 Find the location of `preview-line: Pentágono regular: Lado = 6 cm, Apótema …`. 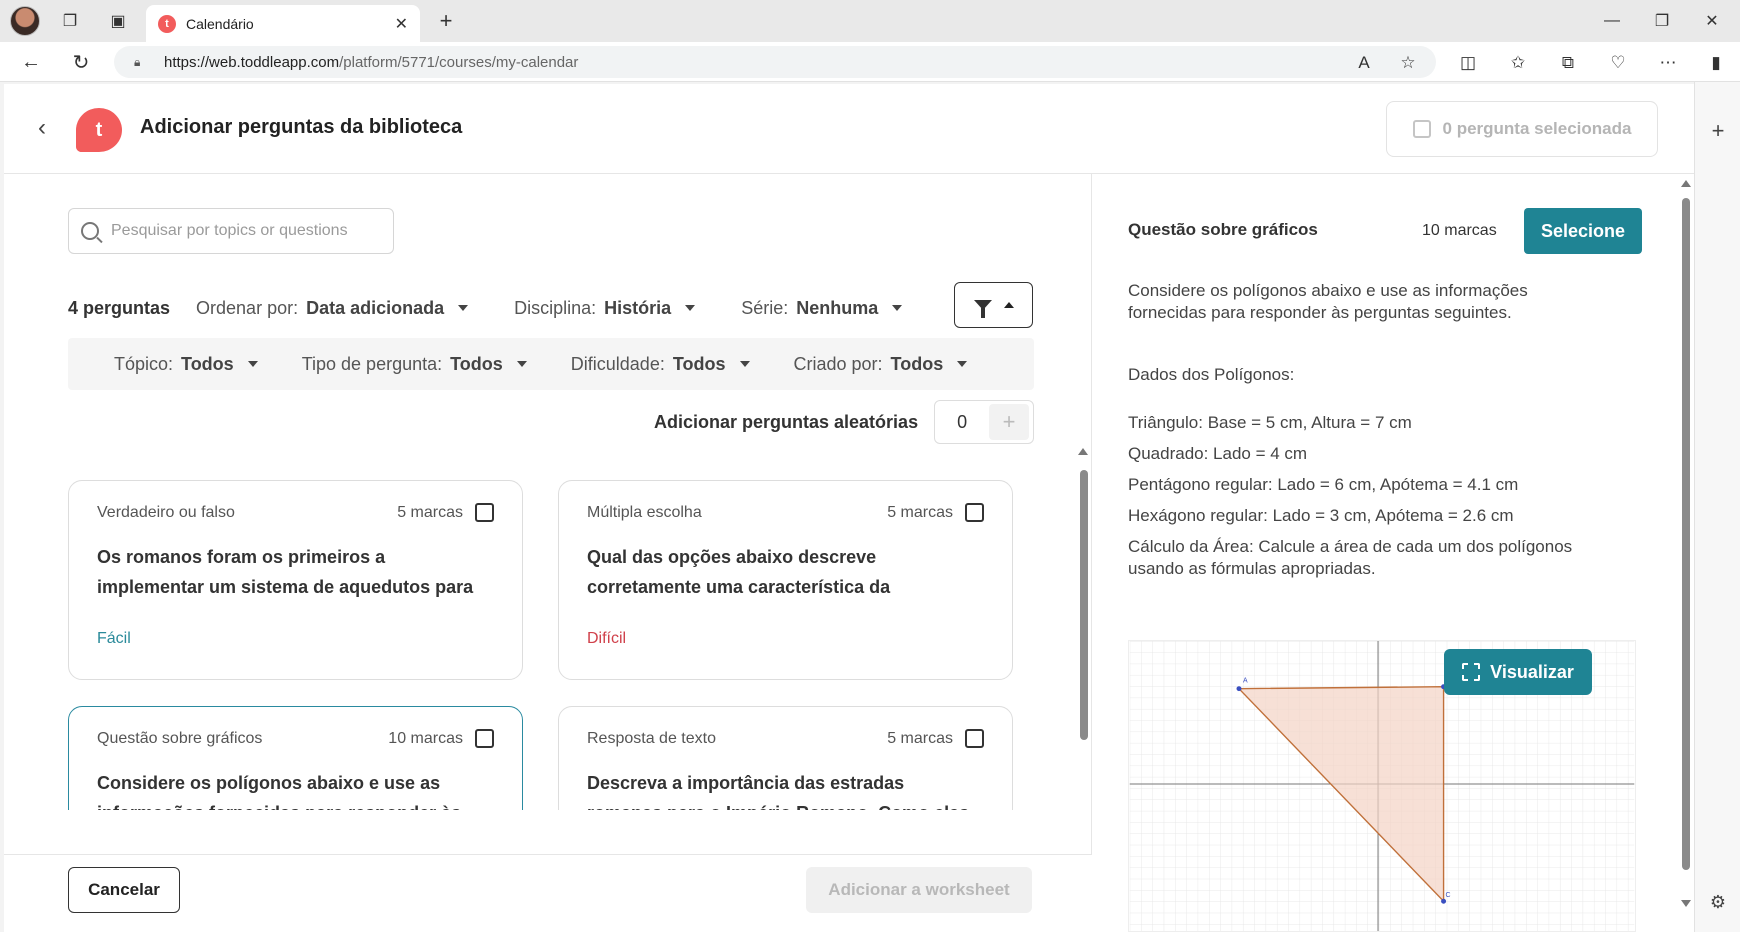

preview-line: Pentágono regular: Lado = 6 cm, Apótema … is located at coordinates (1323, 484).